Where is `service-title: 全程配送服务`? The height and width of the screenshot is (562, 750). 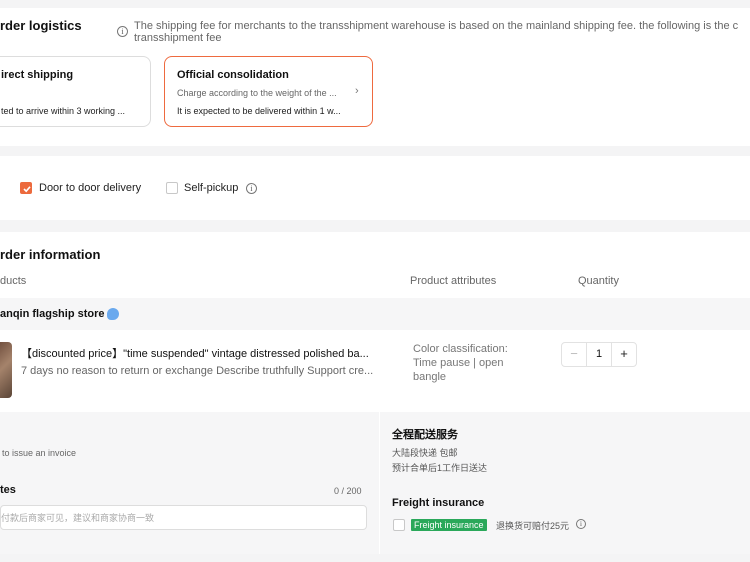 service-title: 全程配送服务 is located at coordinates (425, 435).